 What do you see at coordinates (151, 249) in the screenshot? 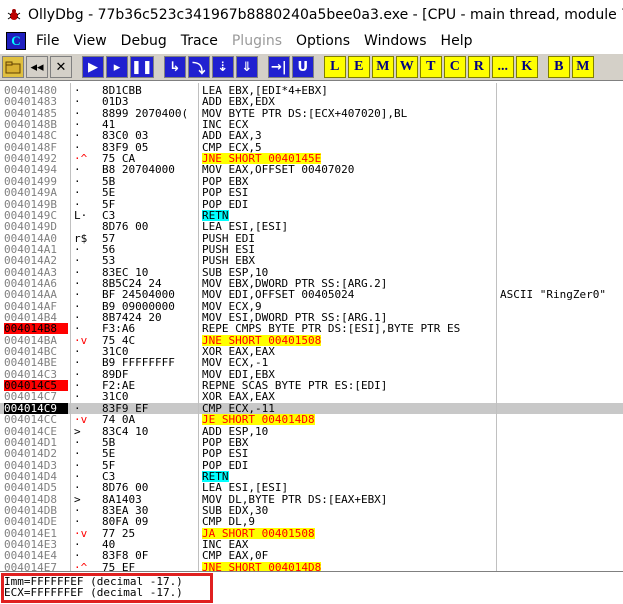
I see `hex-dump-cell: 56` at bounding box center [151, 249].